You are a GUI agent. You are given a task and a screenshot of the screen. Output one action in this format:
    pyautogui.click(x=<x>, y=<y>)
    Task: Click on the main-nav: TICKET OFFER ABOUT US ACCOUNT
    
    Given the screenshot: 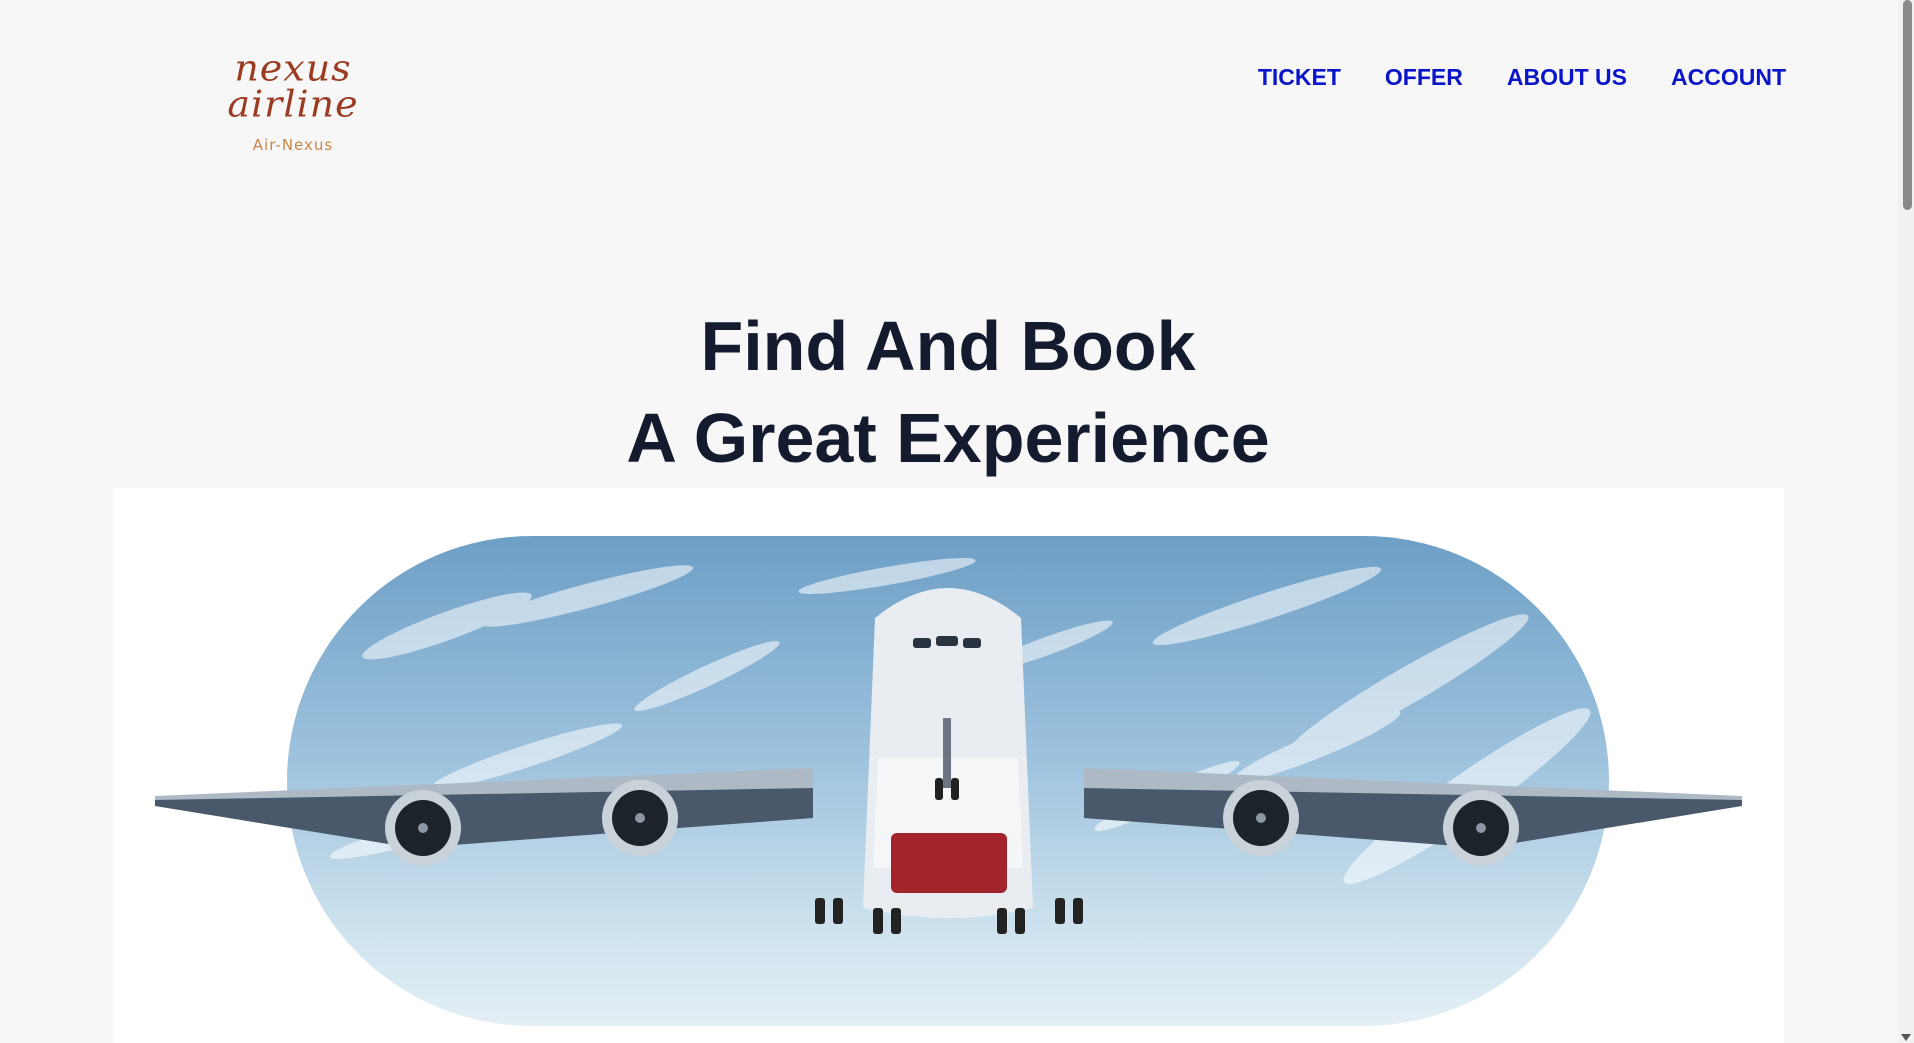 What is the action you would take?
    pyautogui.click(x=1522, y=77)
    